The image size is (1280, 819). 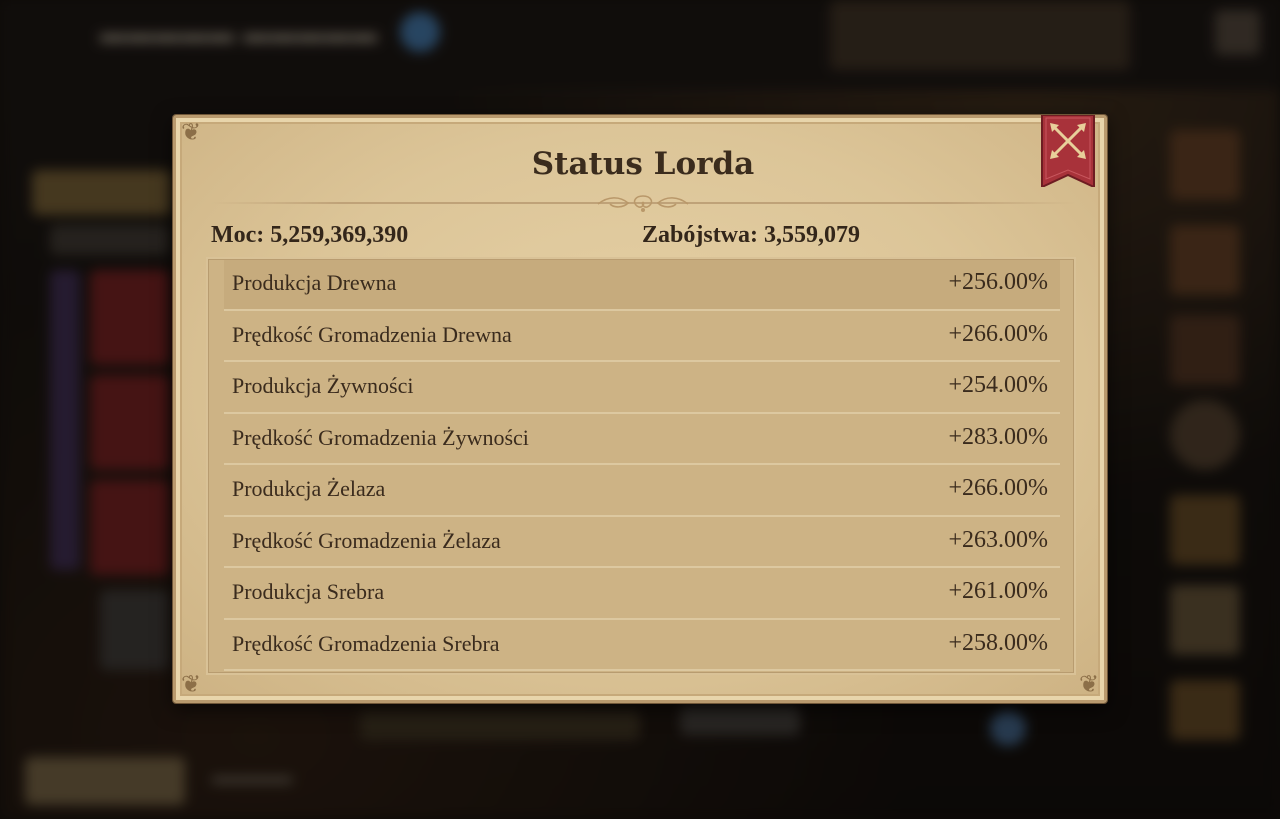 What do you see at coordinates (998, 436) in the screenshot?
I see `stat-value: +283.00%` at bounding box center [998, 436].